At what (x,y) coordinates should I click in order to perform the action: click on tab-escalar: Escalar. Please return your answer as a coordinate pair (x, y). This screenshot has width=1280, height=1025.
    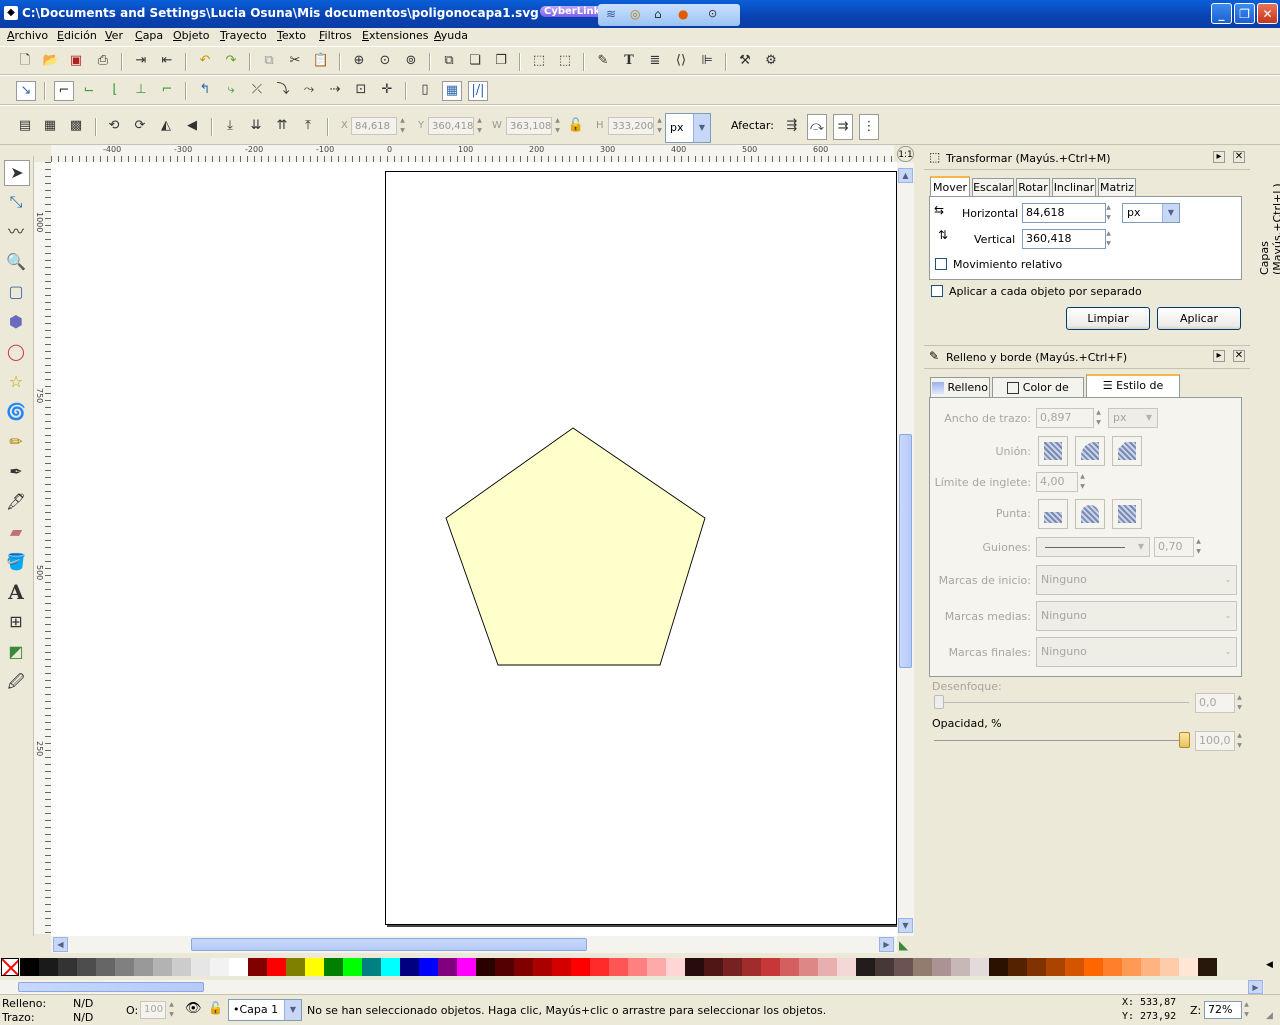
    Looking at the image, I should click on (993, 187).